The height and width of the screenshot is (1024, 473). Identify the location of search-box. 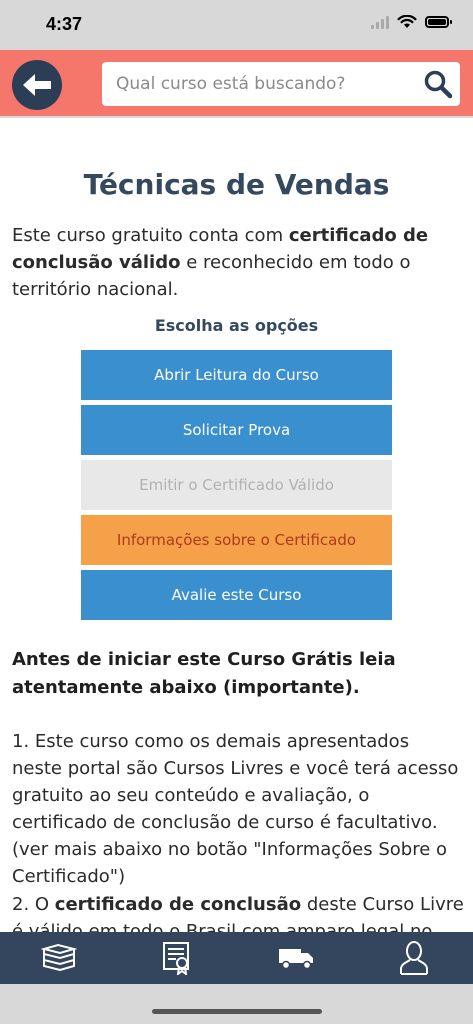
(281, 84).